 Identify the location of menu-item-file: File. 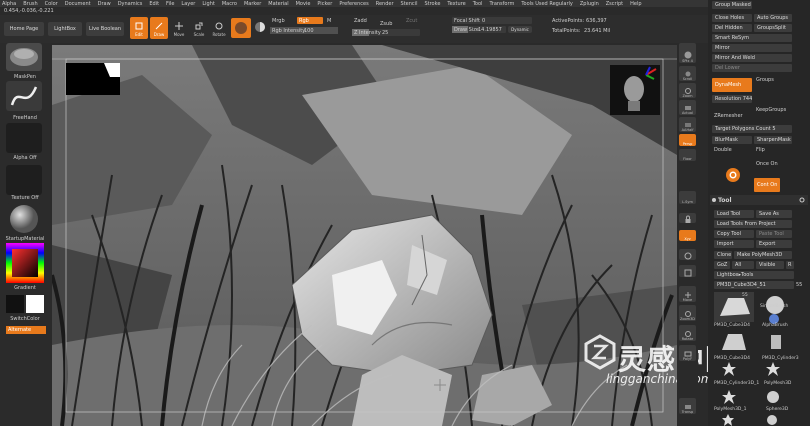
(170, 4).